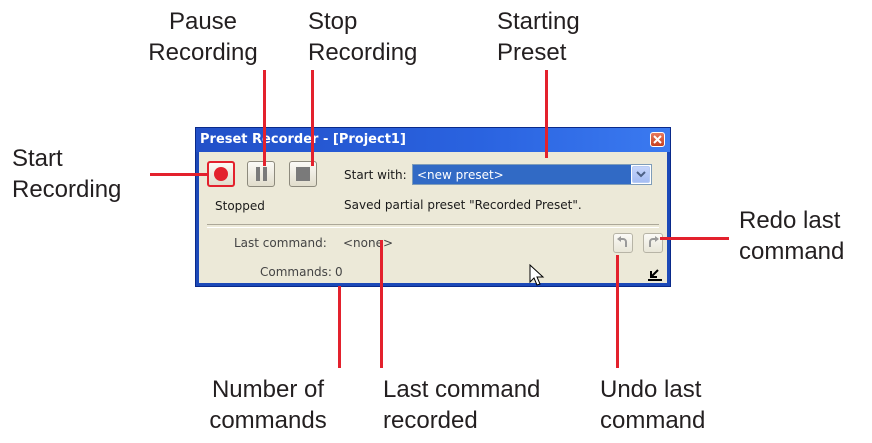  I want to click on callout-line-1: Last command, so click(462, 389).